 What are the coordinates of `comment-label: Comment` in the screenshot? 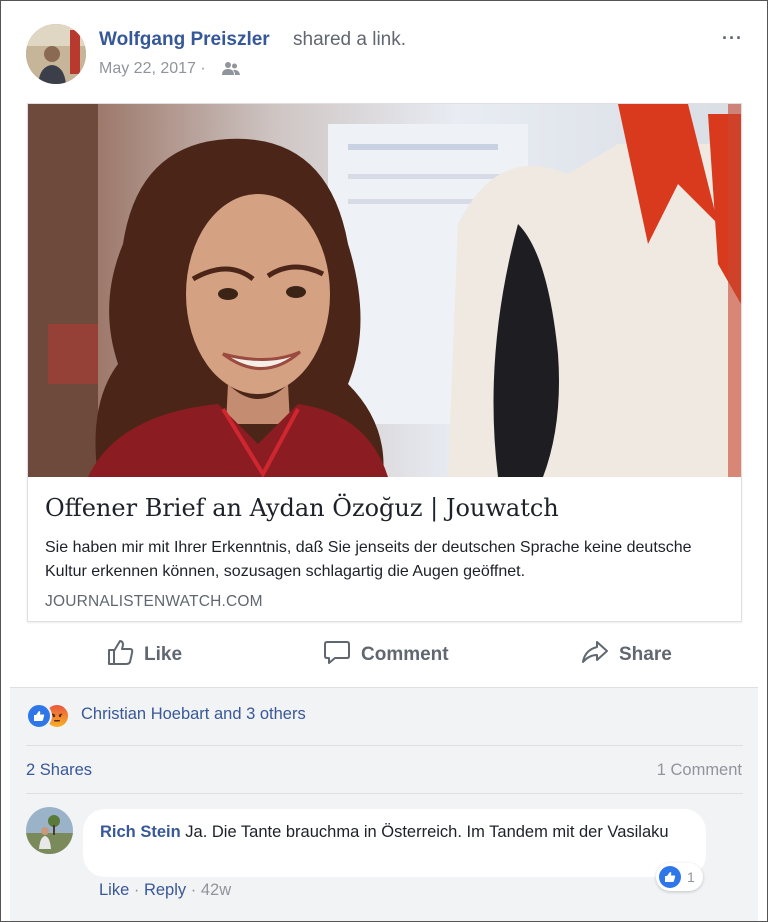 It's located at (405, 654).